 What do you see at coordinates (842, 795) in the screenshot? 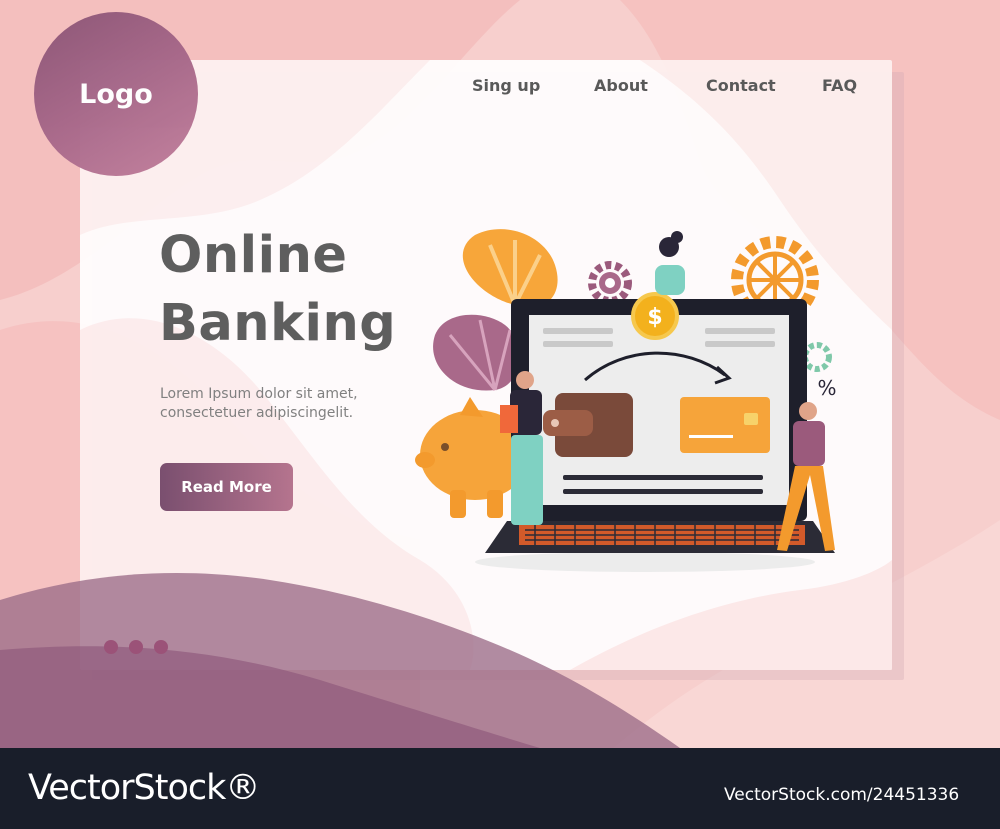
I see `watermark-image-id: VectorStock.com/24451336` at bounding box center [842, 795].